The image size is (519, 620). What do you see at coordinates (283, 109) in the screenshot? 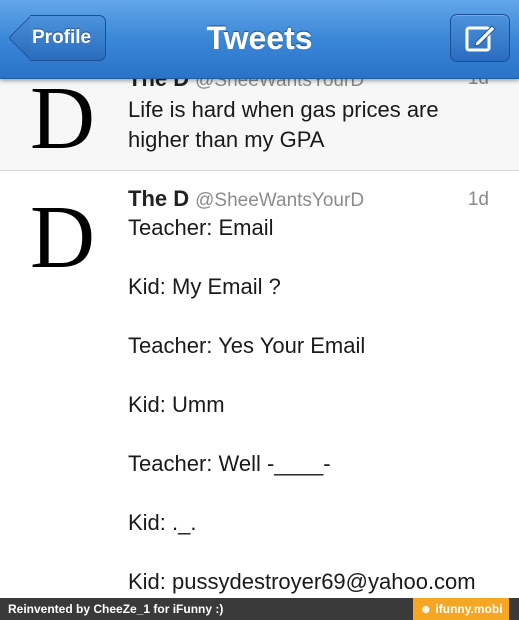
I see `tweet-text-line: Life is hard when gas prices are` at bounding box center [283, 109].